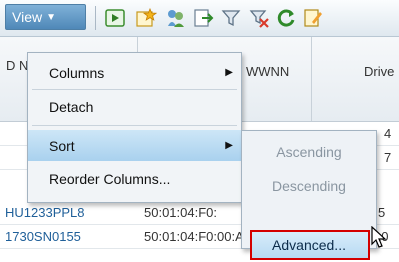 The width and height of the screenshot is (399, 262). I want to click on view-menu-button: View ▼, so click(45, 17).